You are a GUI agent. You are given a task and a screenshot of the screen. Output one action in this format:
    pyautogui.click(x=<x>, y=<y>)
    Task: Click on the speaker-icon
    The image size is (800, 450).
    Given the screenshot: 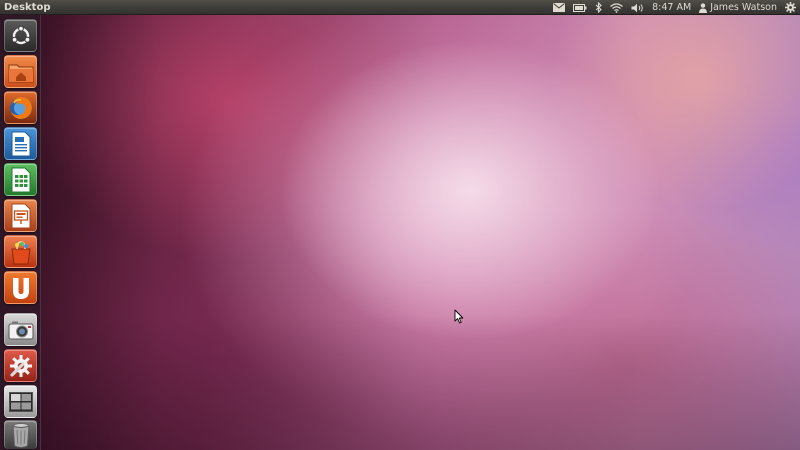 What is the action you would take?
    pyautogui.click(x=637, y=7)
    